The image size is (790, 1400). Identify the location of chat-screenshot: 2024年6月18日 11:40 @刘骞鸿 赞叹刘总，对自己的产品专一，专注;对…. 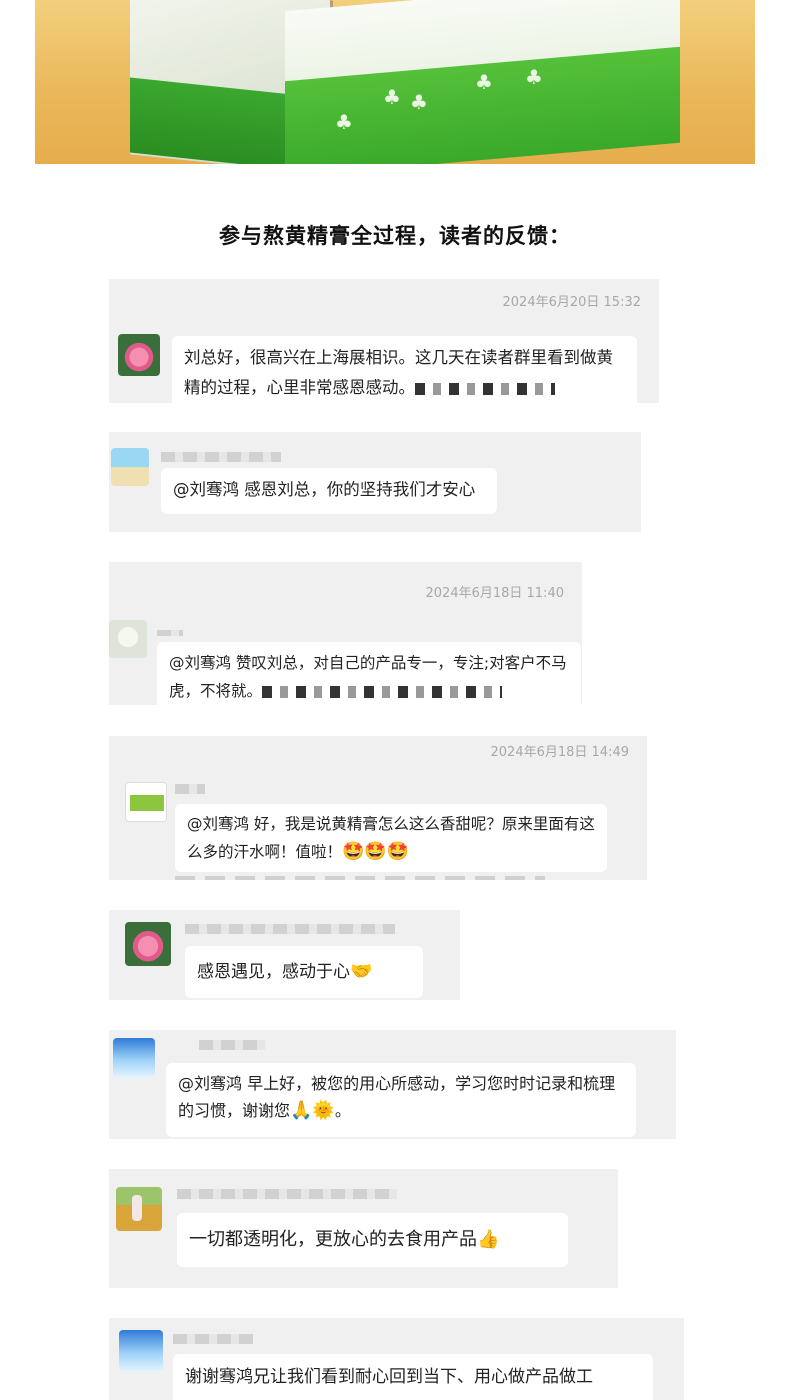
(345, 633).